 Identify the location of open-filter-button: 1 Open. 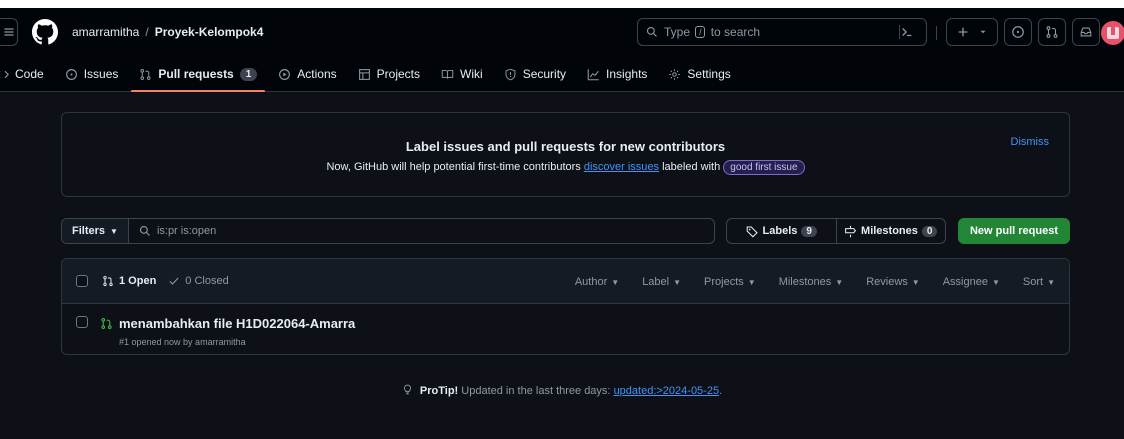
(129, 281).